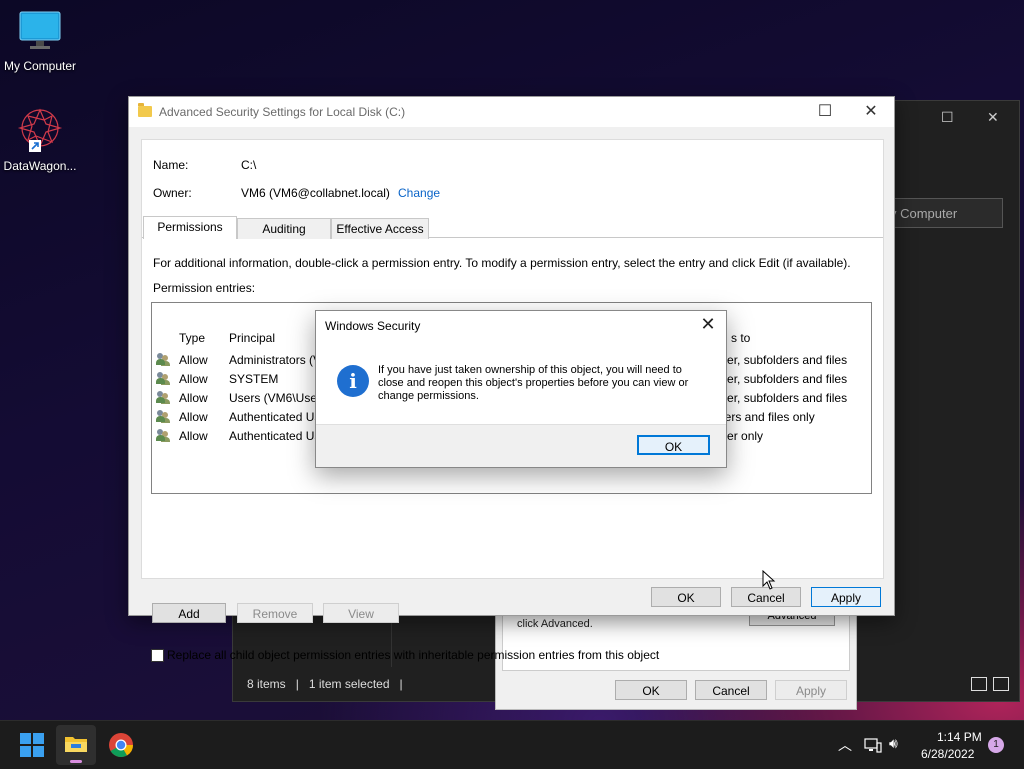 The image size is (1024, 769). I want to click on start-windows-icon, so click(32, 745).